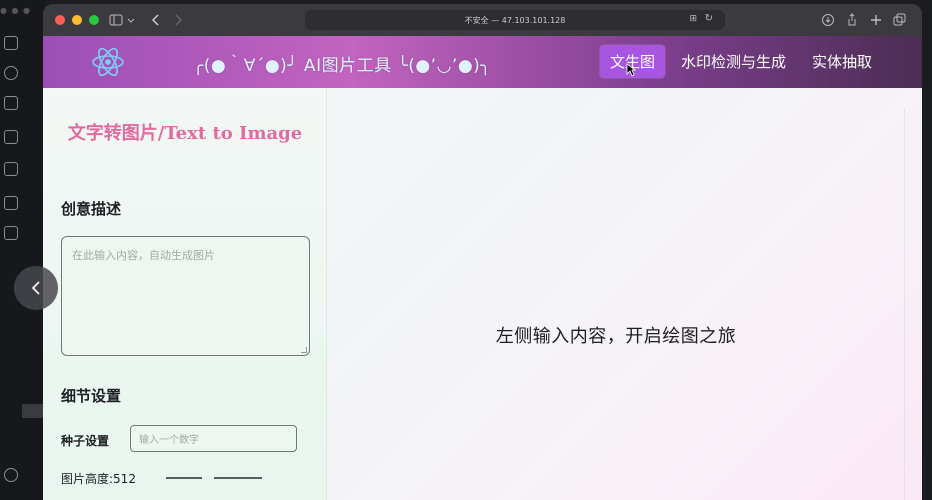 This screenshot has width=932, height=500. What do you see at coordinates (213, 438) in the screenshot?
I see `seed-input: 输入一个数字` at bounding box center [213, 438].